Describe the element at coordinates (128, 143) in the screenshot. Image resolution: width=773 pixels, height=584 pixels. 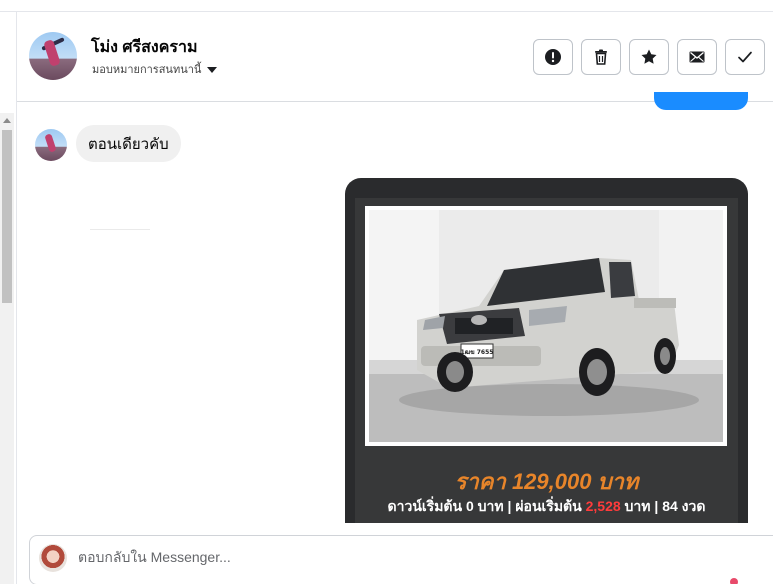
I see `incoming-message-bubble: ตอนเดียวคับ` at that location.